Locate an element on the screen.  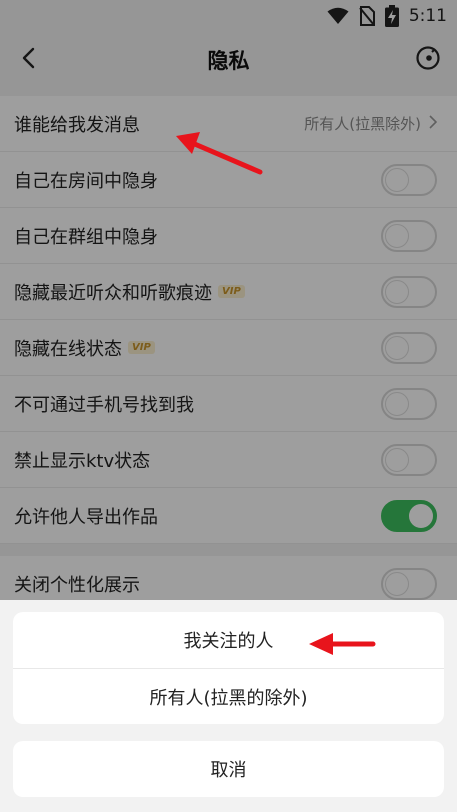
option-following: 我关注的人 is located at coordinates (228, 640).